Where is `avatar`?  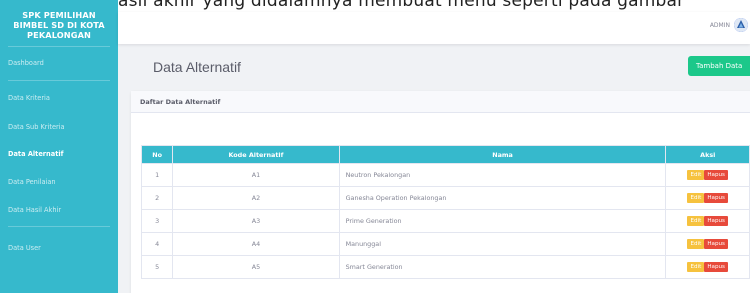
avatar is located at coordinates (741, 25).